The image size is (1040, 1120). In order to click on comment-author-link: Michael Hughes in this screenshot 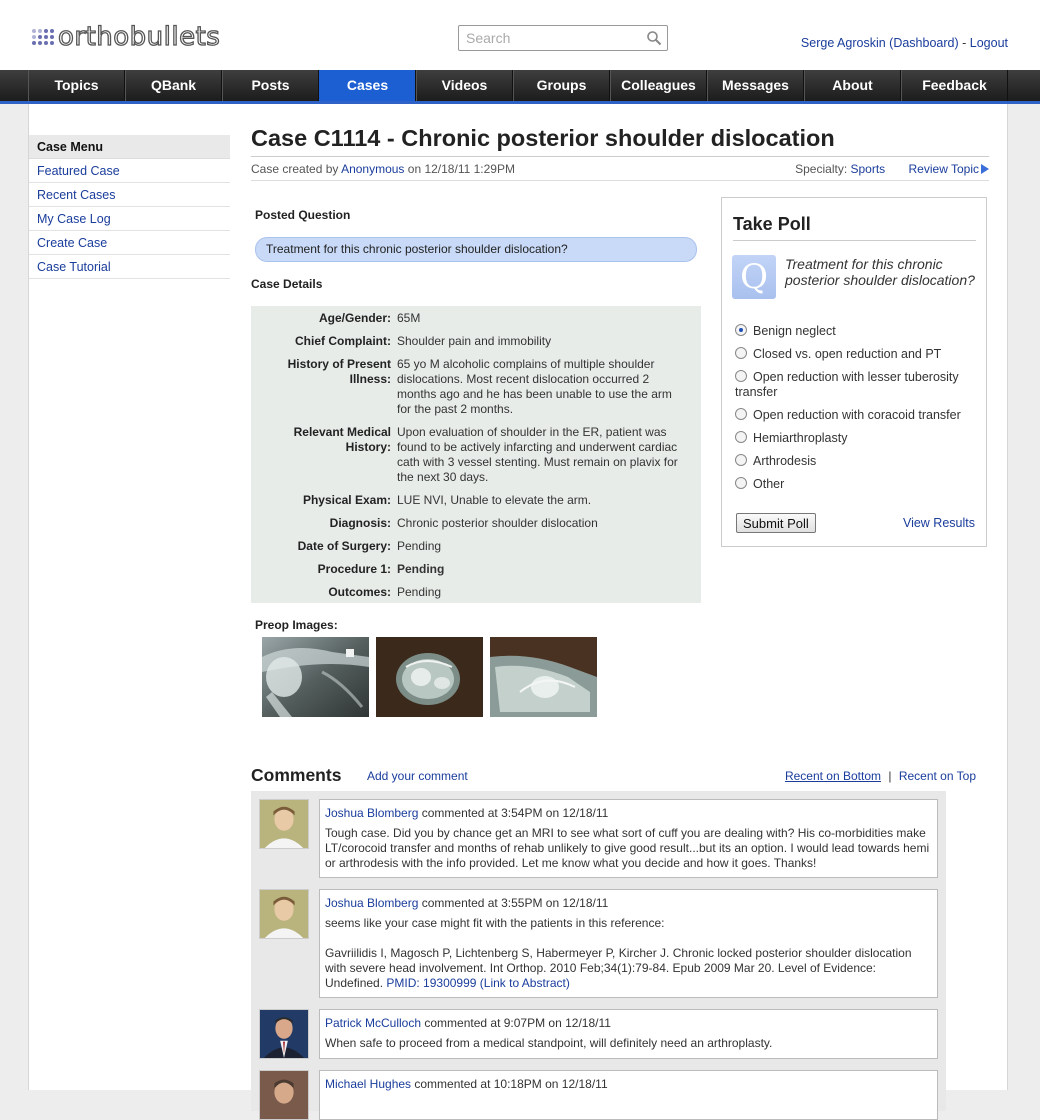, I will do `click(368, 1084)`.